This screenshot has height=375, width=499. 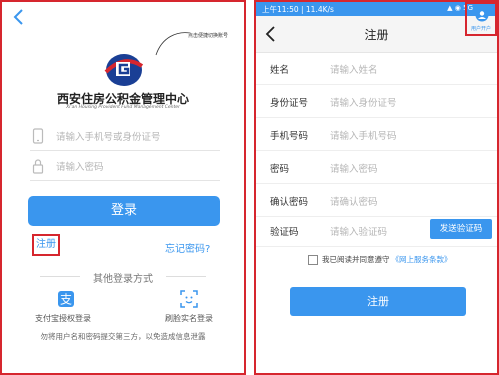 I want to click on back-button, so click(x=19, y=17).